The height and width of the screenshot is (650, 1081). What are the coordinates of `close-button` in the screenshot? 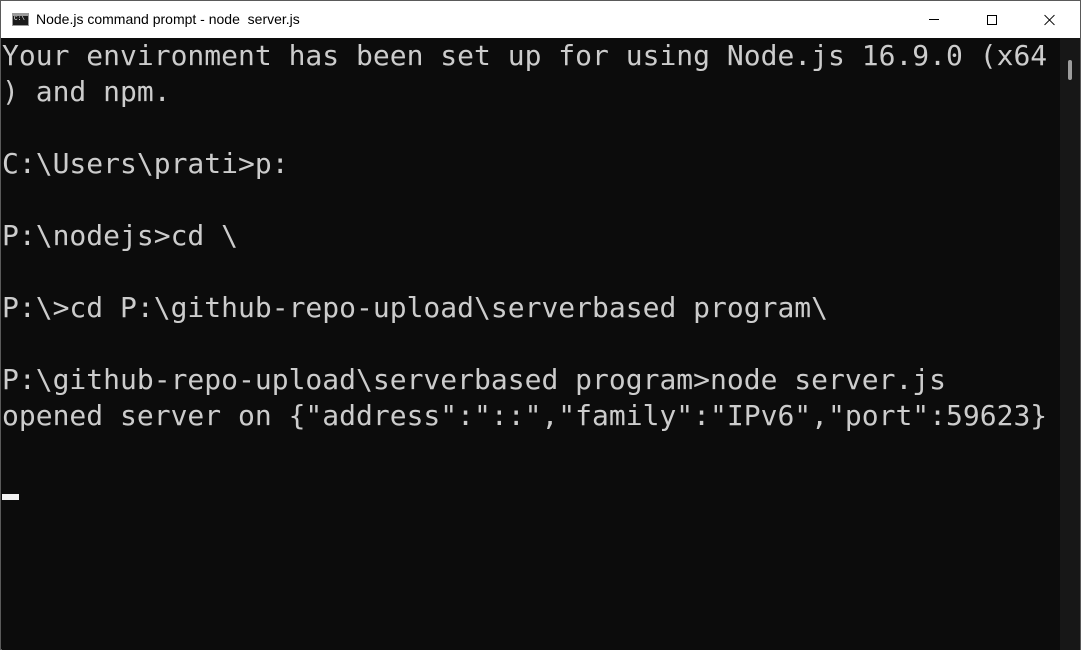 It's located at (1050, 19).